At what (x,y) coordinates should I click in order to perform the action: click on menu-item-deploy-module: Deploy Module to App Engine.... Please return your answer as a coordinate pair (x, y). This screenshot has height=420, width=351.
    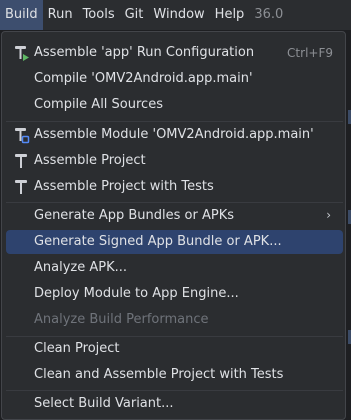
    Looking at the image, I should click on (174, 294).